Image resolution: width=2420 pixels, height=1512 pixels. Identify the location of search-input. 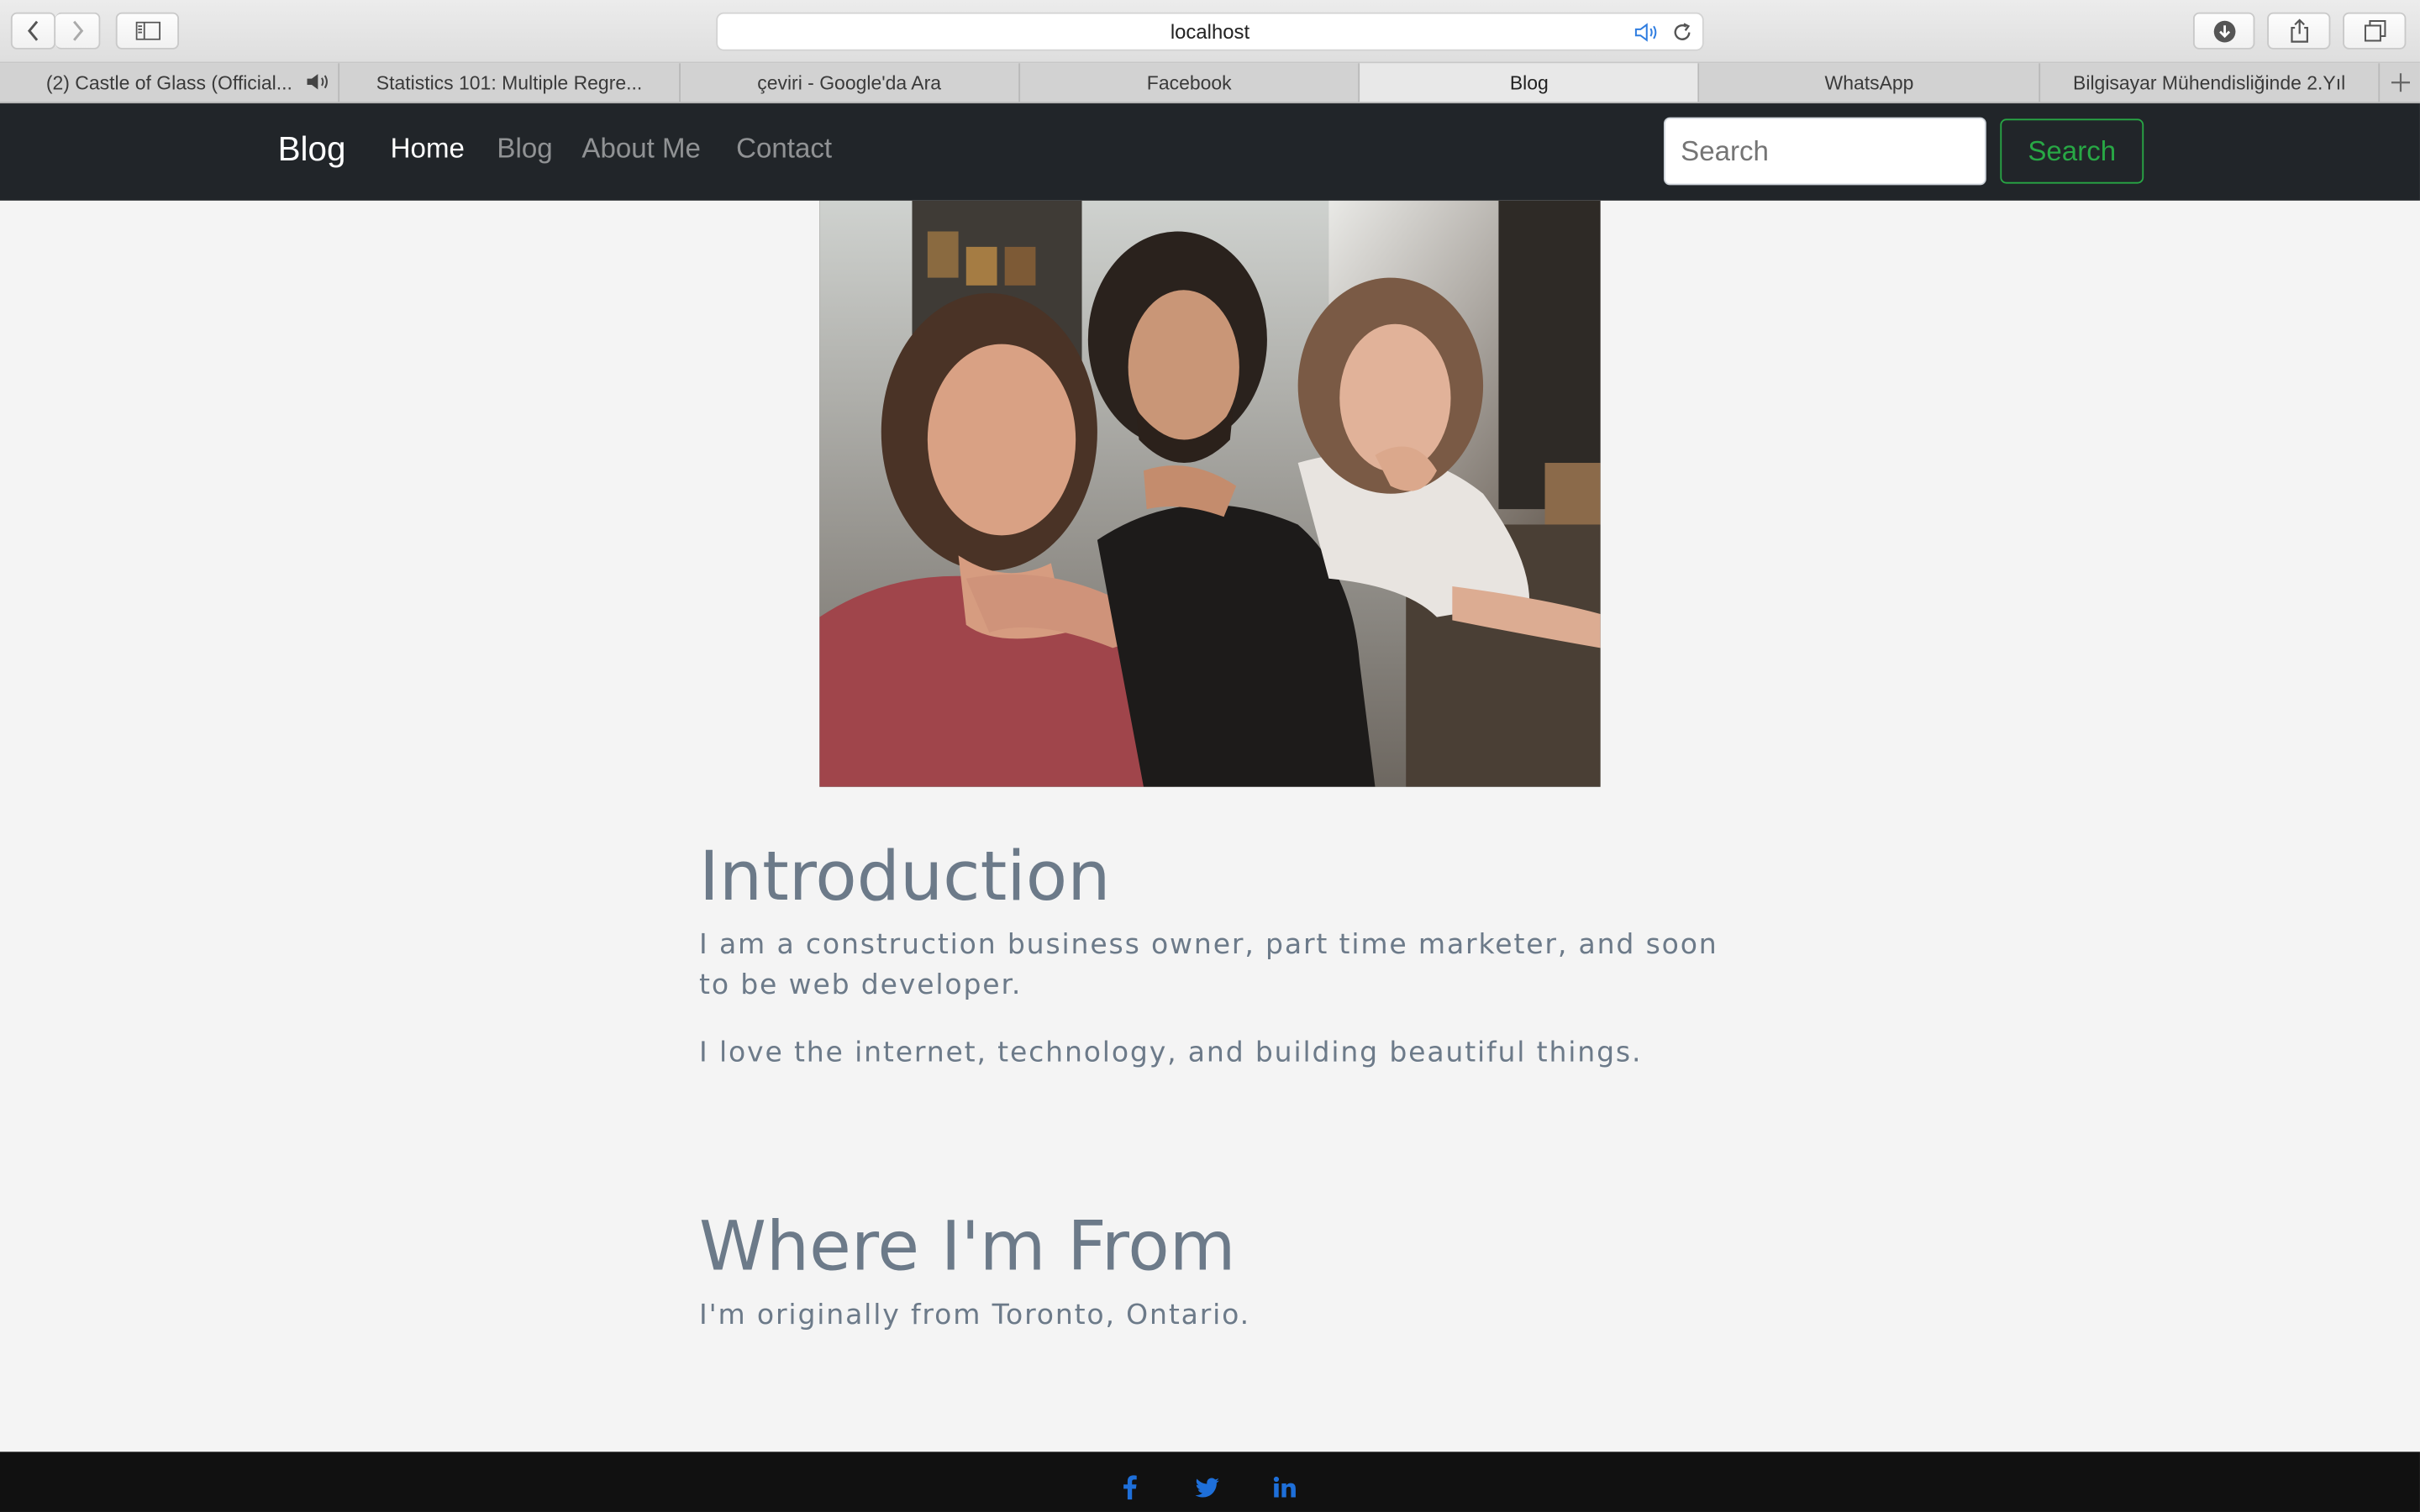
(1824, 151).